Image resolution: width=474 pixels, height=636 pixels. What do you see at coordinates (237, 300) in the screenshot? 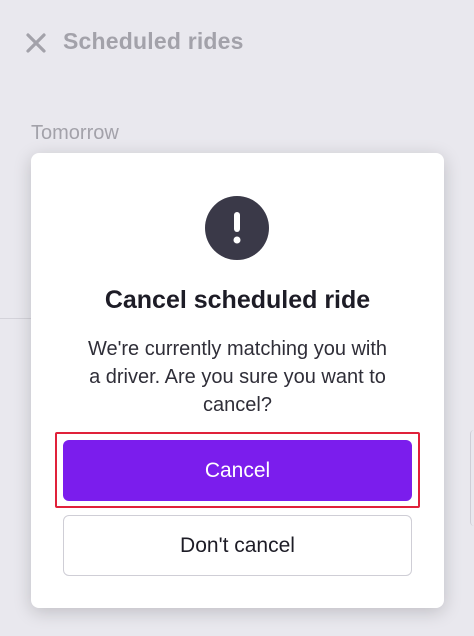
I see `dialog-title: Cancel scheduled ride` at bounding box center [237, 300].